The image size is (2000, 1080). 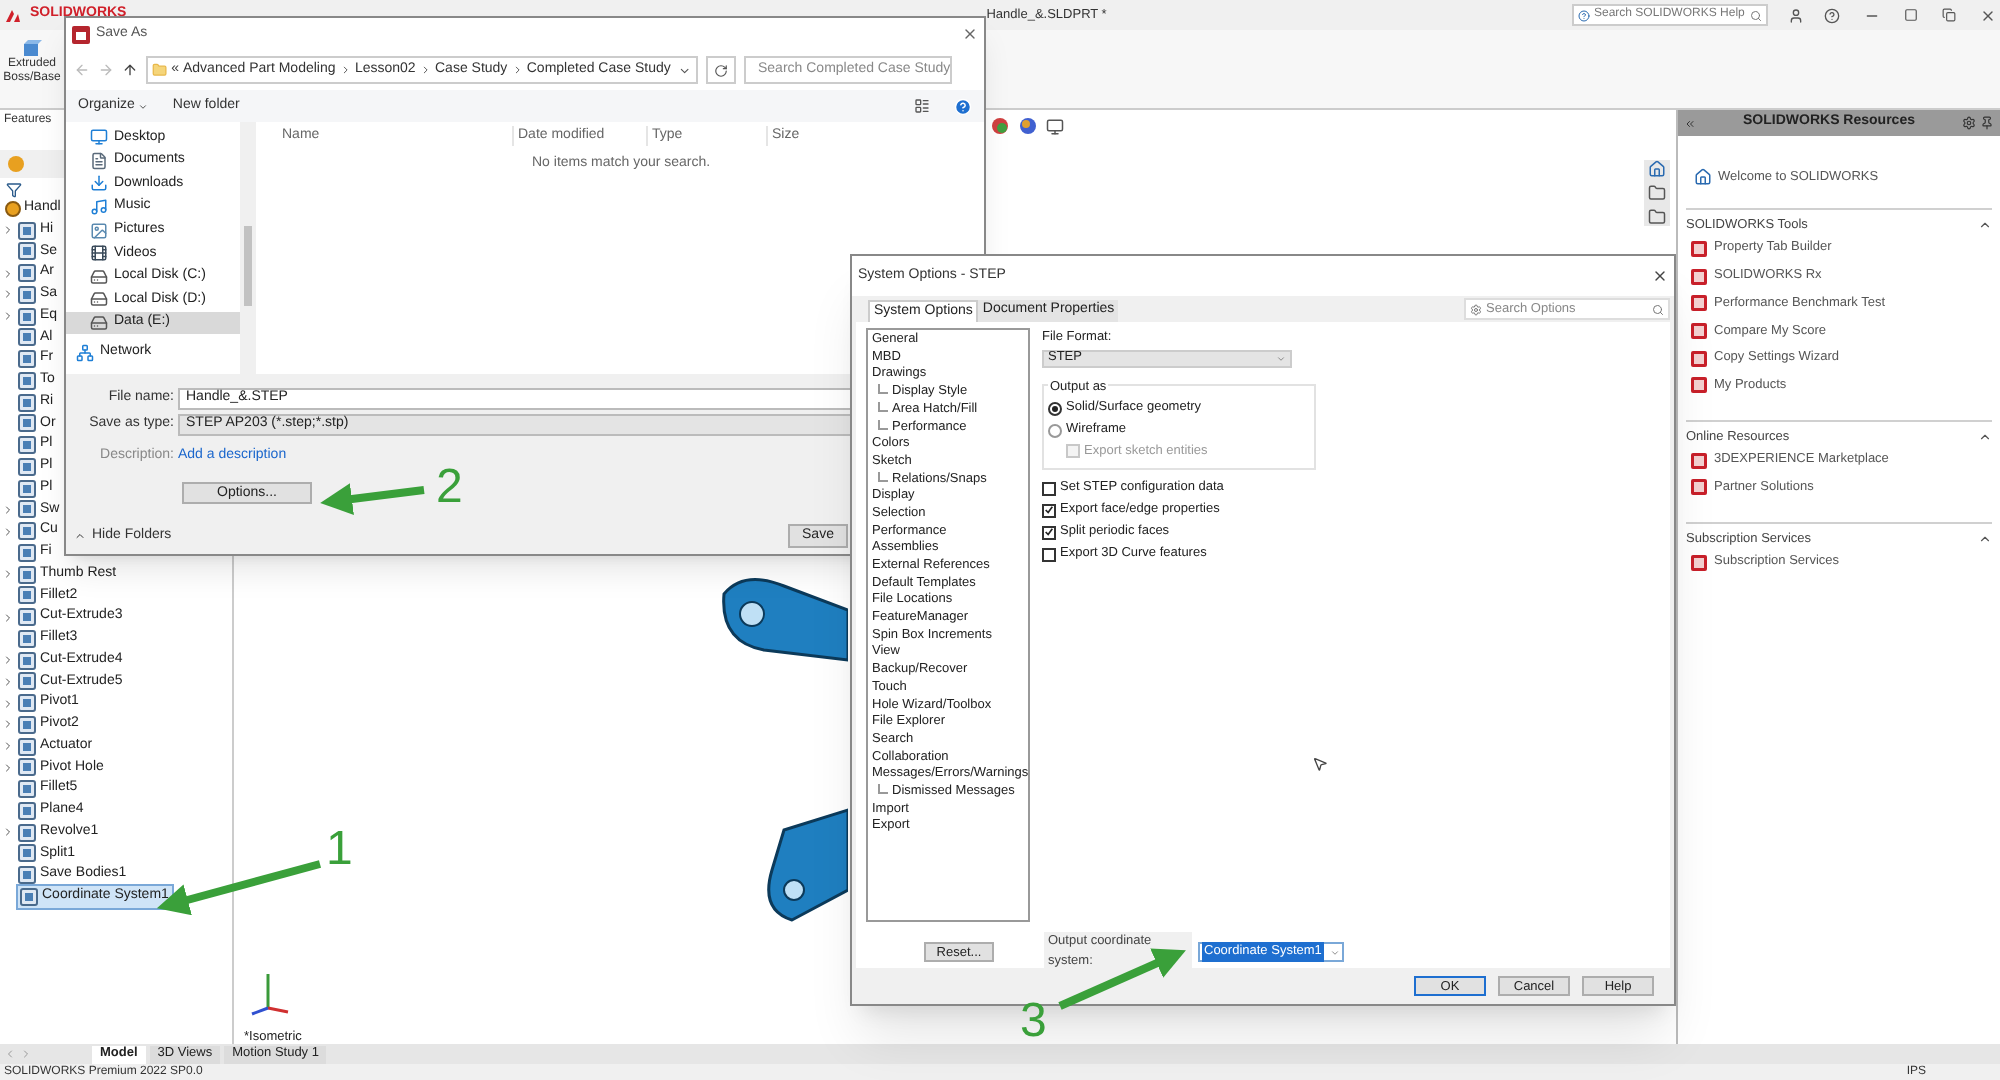 I want to click on callout-number: 1, so click(x=339, y=850).